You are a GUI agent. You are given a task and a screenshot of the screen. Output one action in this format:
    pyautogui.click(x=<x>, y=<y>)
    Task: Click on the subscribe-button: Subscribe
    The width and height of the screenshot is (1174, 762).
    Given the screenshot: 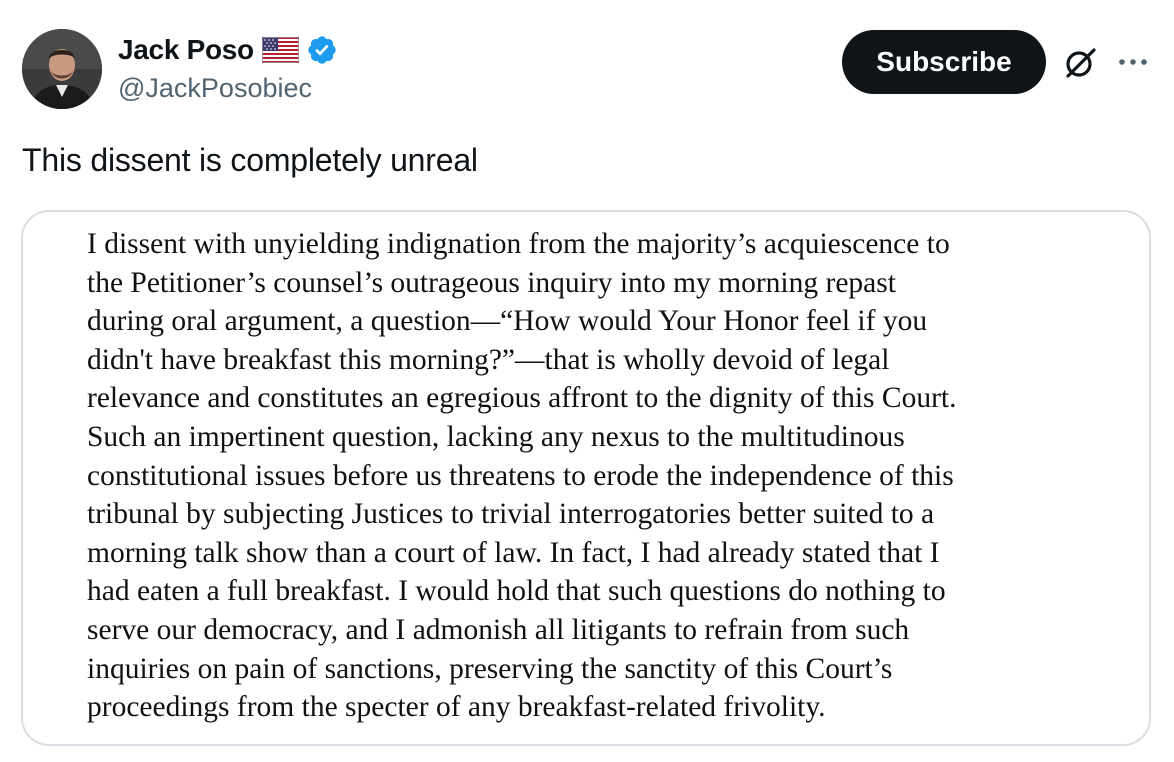 What is the action you would take?
    pyautogui.click(x=944, y=62)
    